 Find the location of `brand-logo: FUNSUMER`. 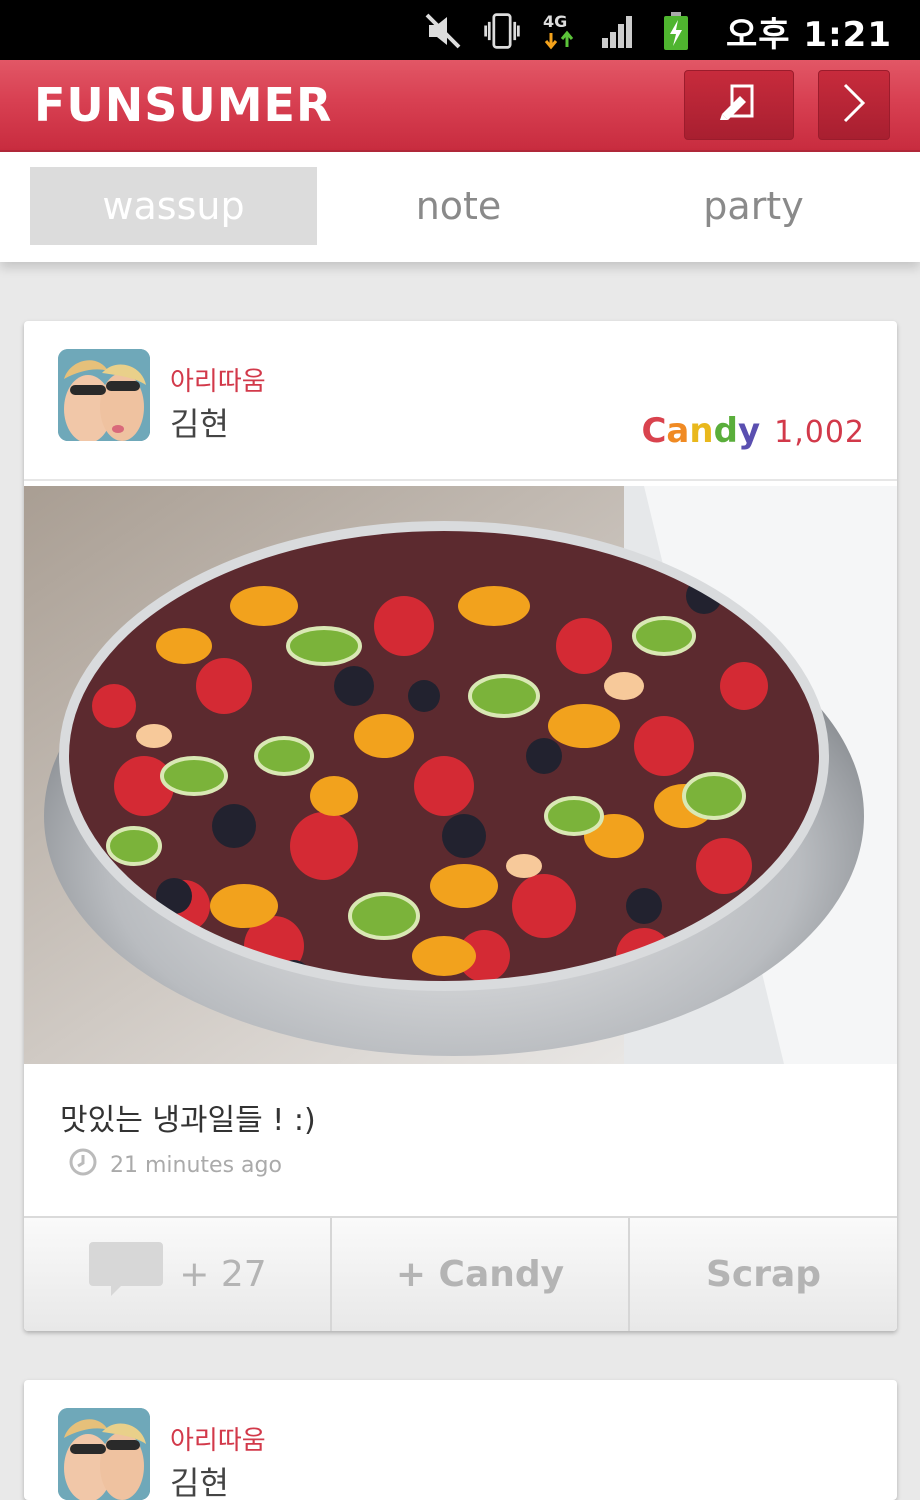

brand-logo: FUNSUMER is located at coordinates (183, 105).